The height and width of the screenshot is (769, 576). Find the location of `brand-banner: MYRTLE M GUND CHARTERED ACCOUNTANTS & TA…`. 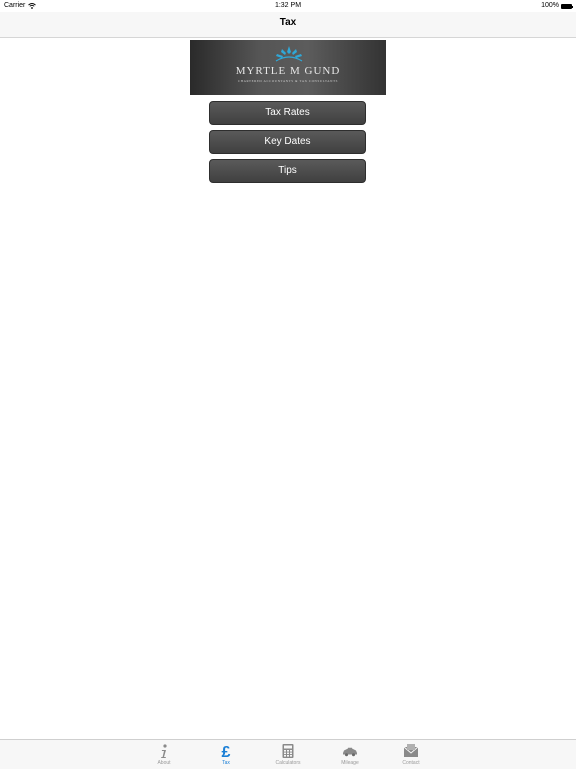

brand-banner: MYRTLE M GUND CHARTERED ACCOUNTANTS & TA… is located at coordinates (288, 67).